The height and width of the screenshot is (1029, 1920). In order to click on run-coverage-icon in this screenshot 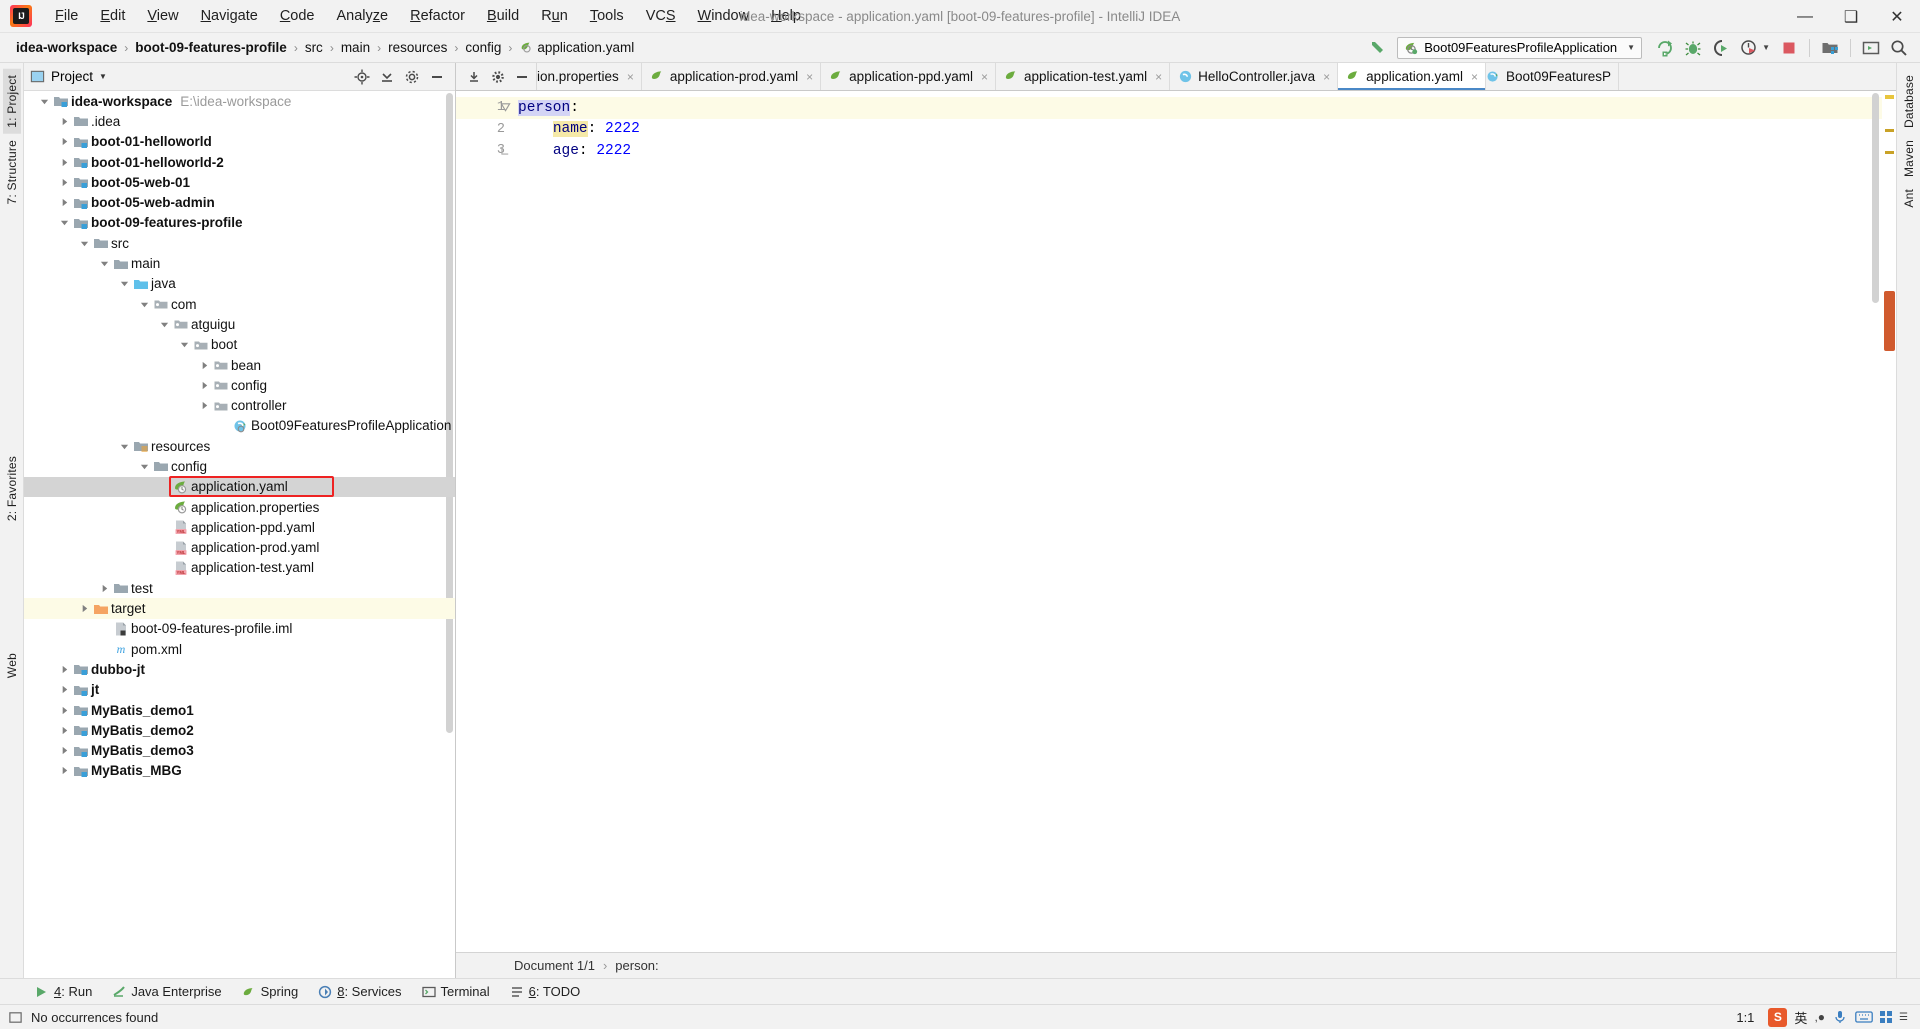, I will do `click(1721, 48)`.